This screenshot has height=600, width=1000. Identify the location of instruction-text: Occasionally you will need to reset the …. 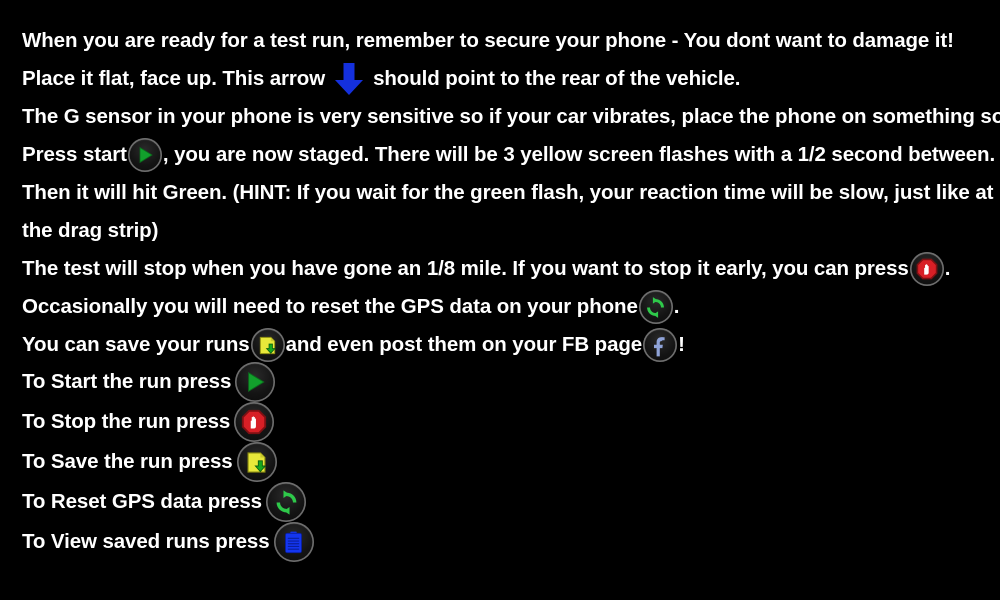
(330, 306).